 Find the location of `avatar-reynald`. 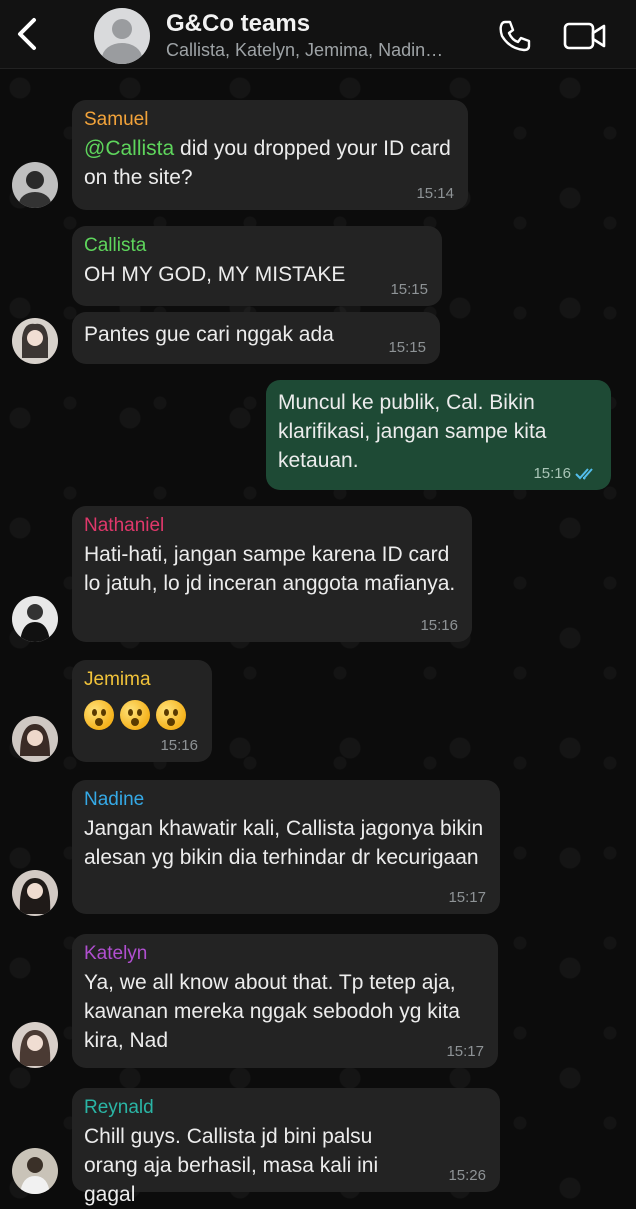

avatar-reynald is located at coordinates (35, 1171).